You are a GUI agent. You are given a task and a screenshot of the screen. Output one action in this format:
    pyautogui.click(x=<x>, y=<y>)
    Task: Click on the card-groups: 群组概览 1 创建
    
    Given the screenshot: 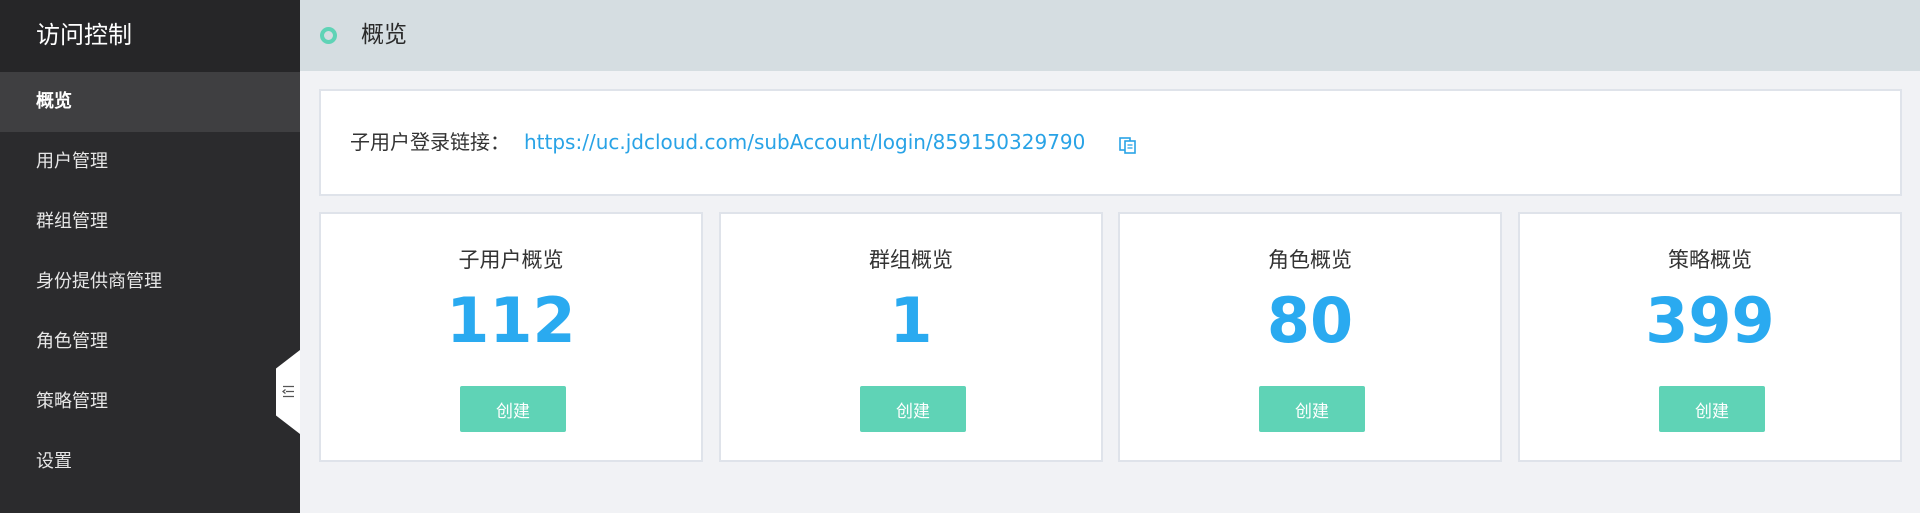 What is the action you would take?
    pyautogui.click(x=911, y=337)
    